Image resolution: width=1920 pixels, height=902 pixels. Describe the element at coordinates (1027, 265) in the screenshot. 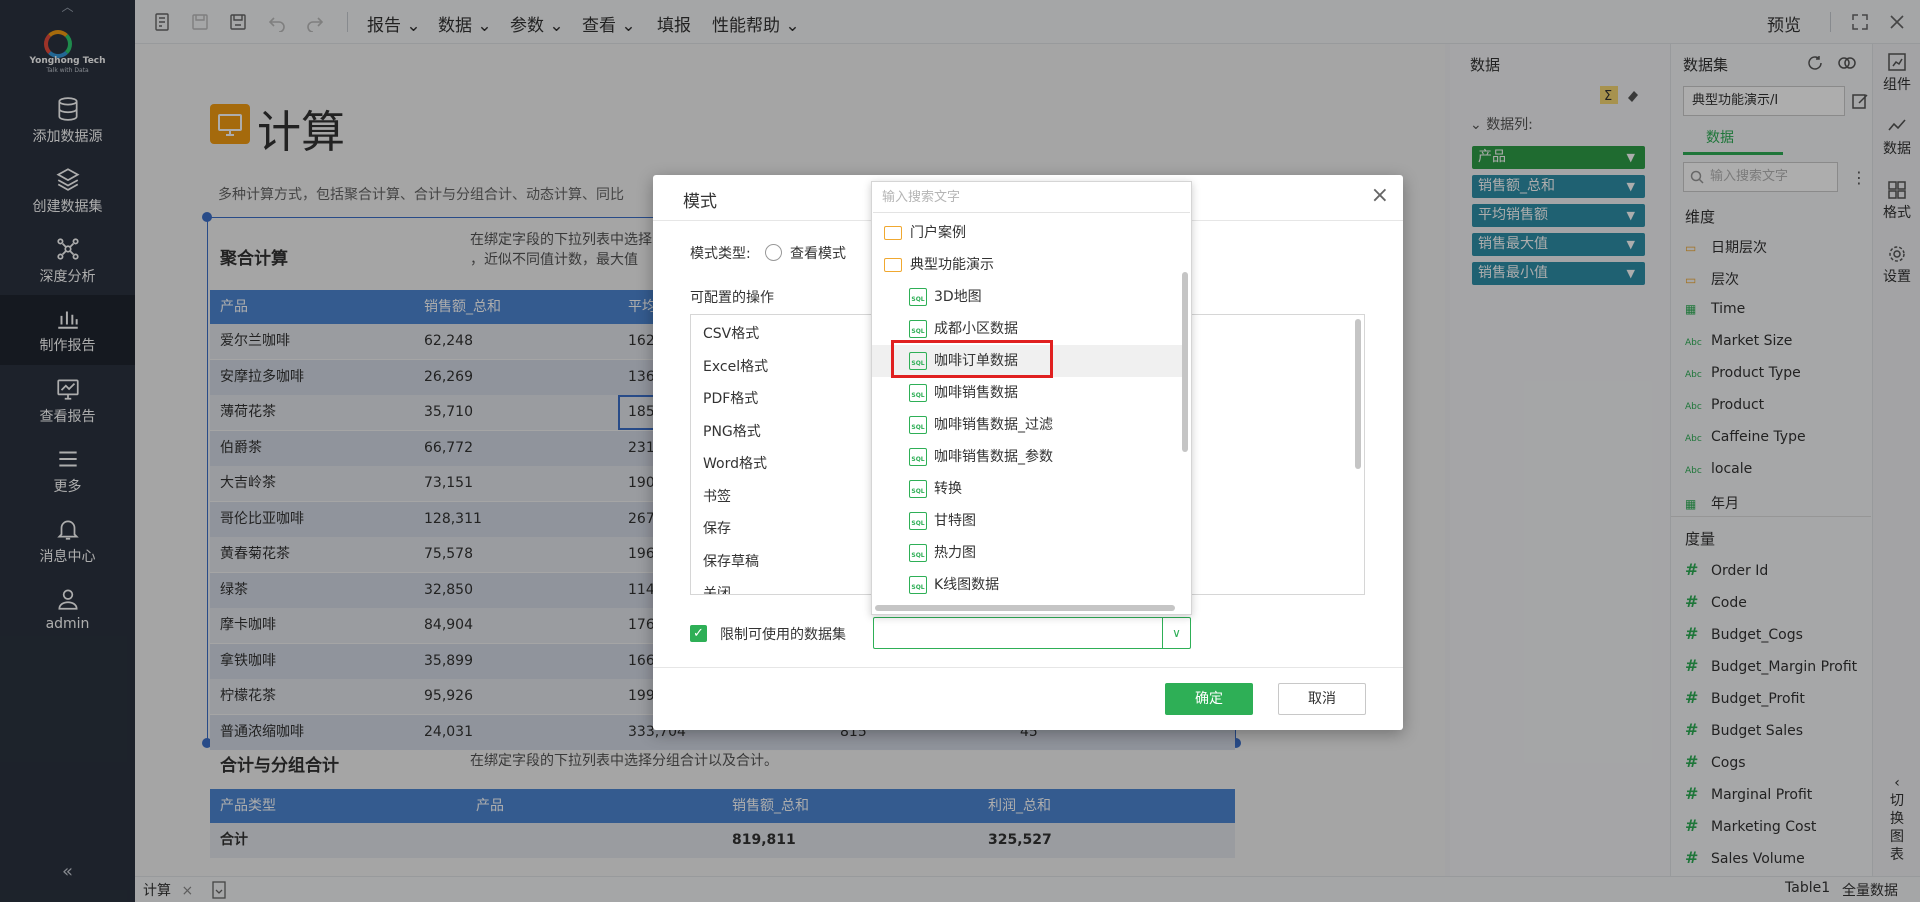

I see `folder-item: 典型功能演示` at that location.